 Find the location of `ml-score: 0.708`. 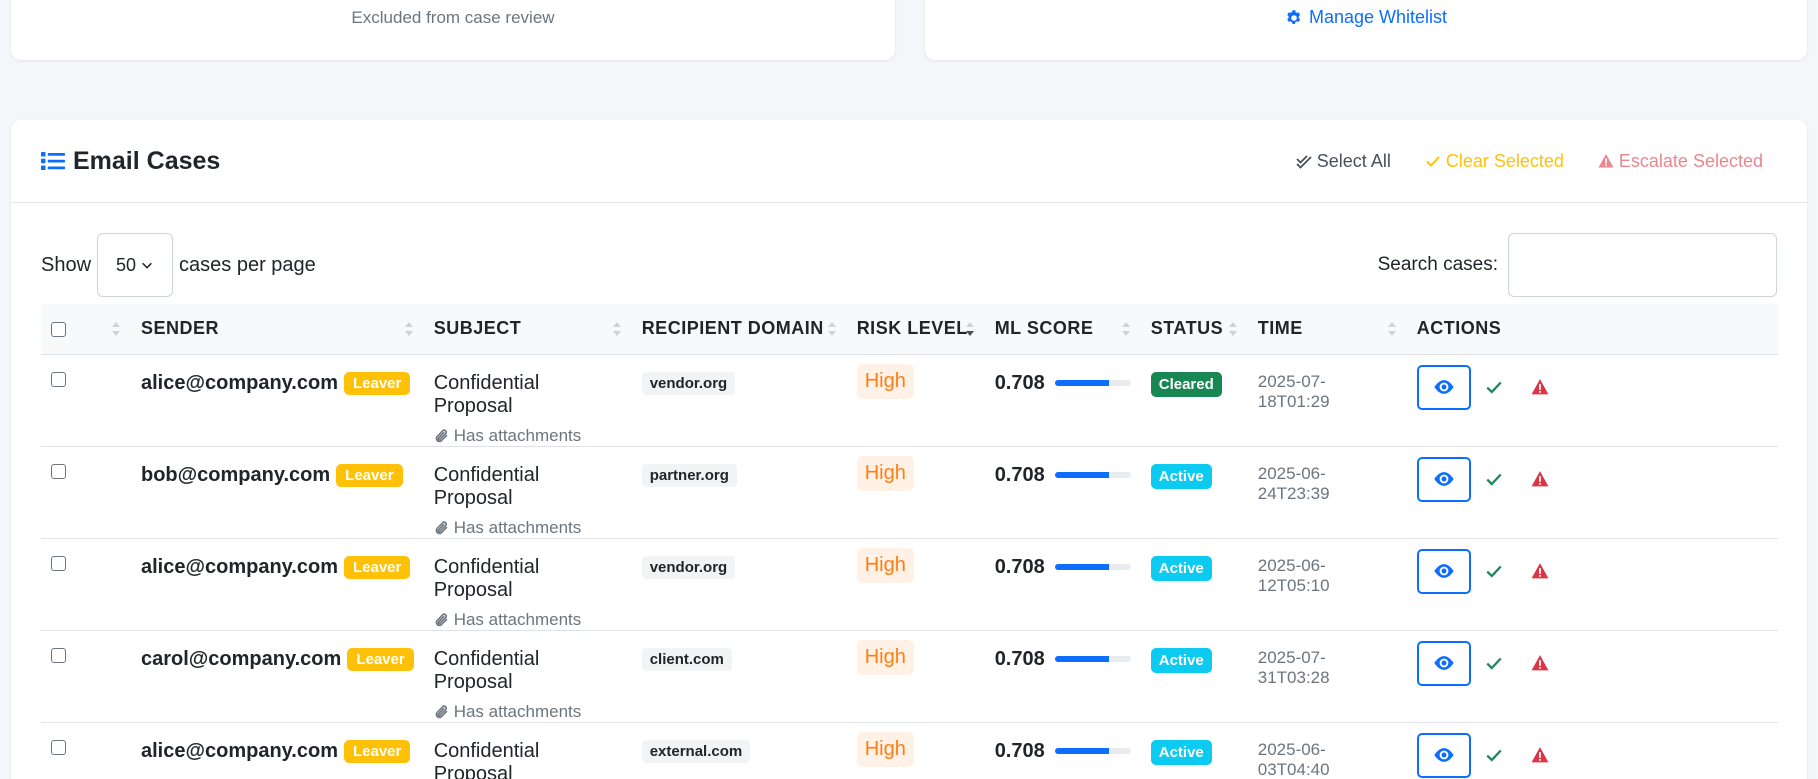

ml-score: 0.708 is located at coordinates (1063, 375).